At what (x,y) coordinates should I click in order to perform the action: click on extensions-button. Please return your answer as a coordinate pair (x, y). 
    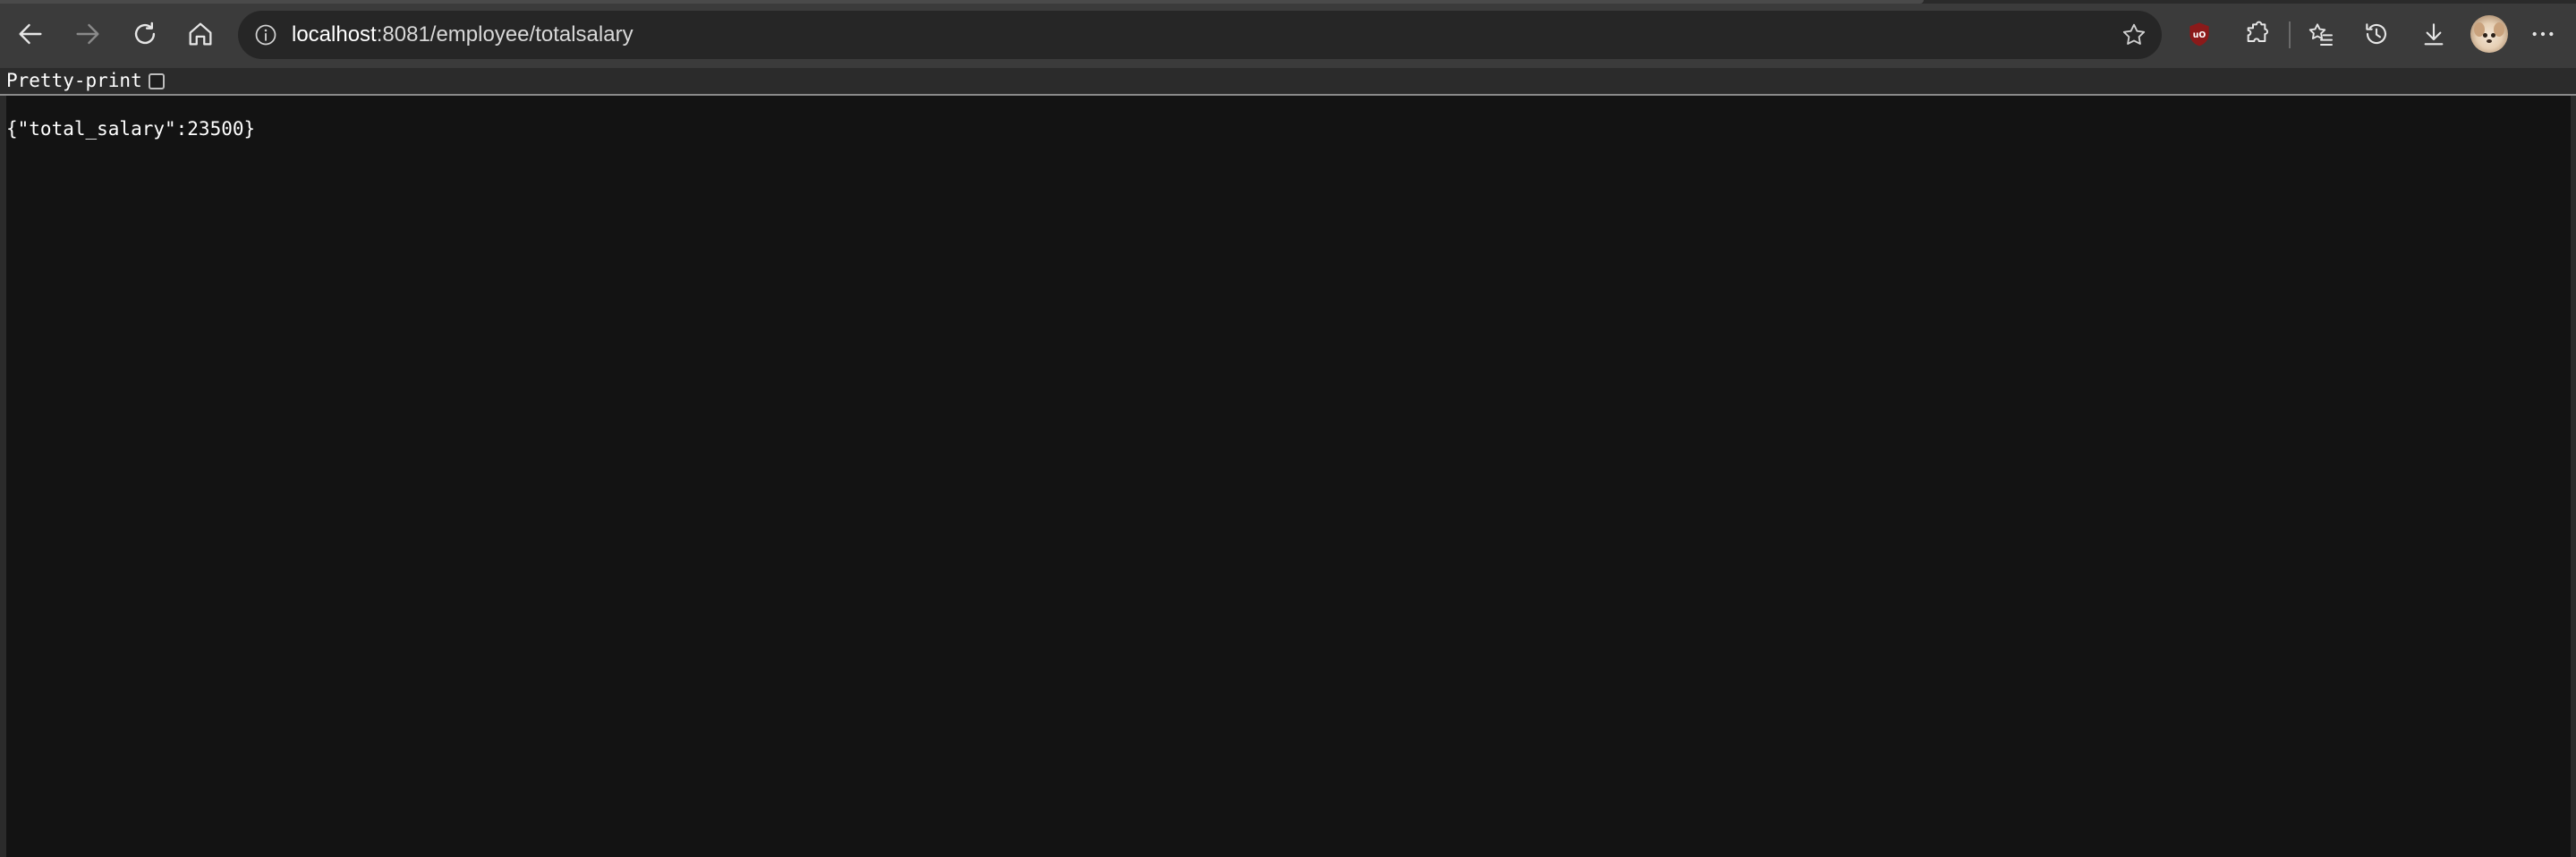
    Looking at the image, I should click on (2256, 34).